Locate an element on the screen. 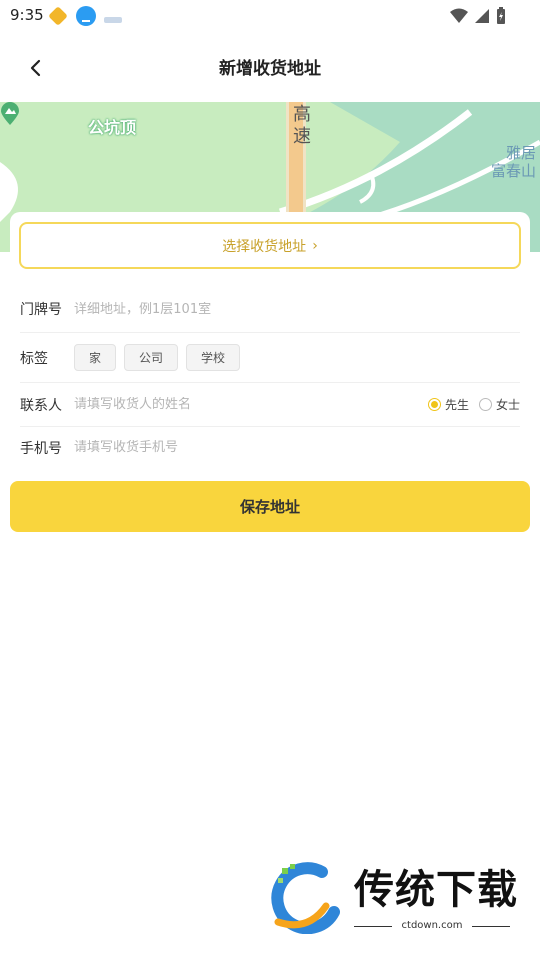 The image size is (540, 960). status-time: 9:35 is located at coordinates (27, 15).